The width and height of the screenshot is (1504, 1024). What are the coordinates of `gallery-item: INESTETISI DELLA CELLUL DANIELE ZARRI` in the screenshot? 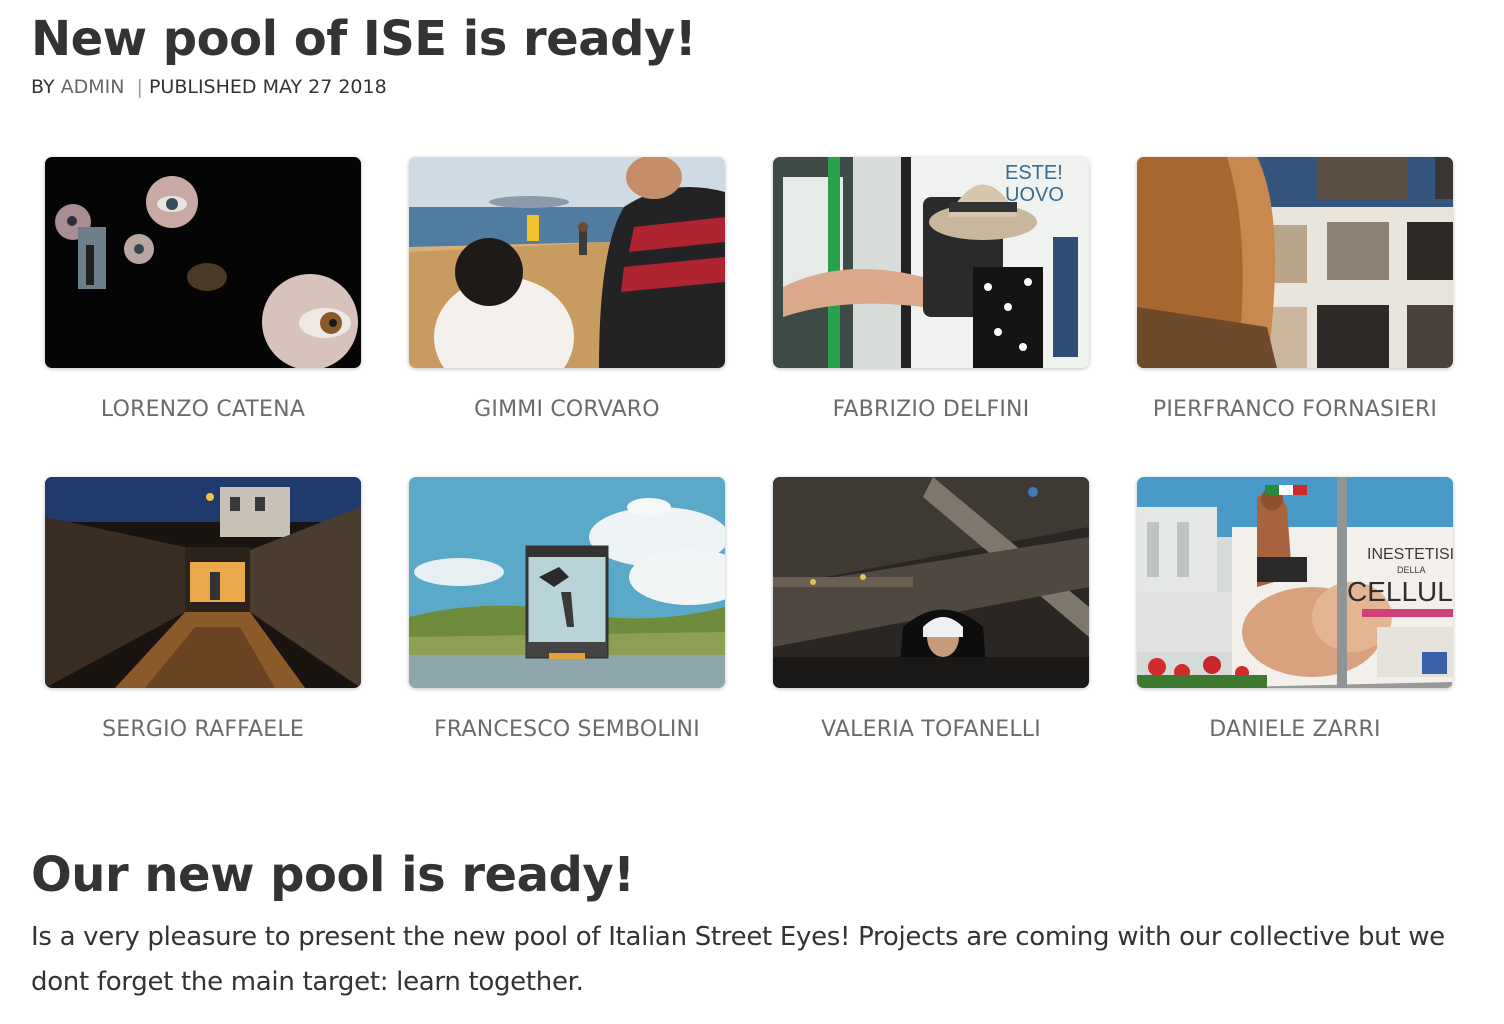 It's located at (1295, 637).